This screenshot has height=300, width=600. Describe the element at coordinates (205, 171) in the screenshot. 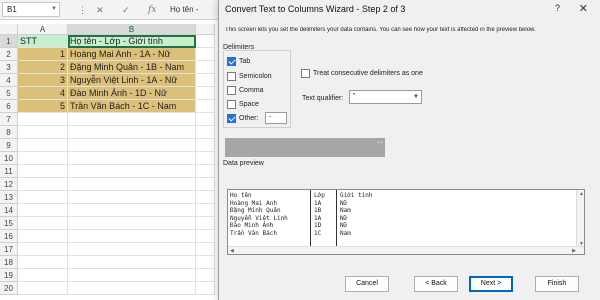

I see `cell-c11` at that location.